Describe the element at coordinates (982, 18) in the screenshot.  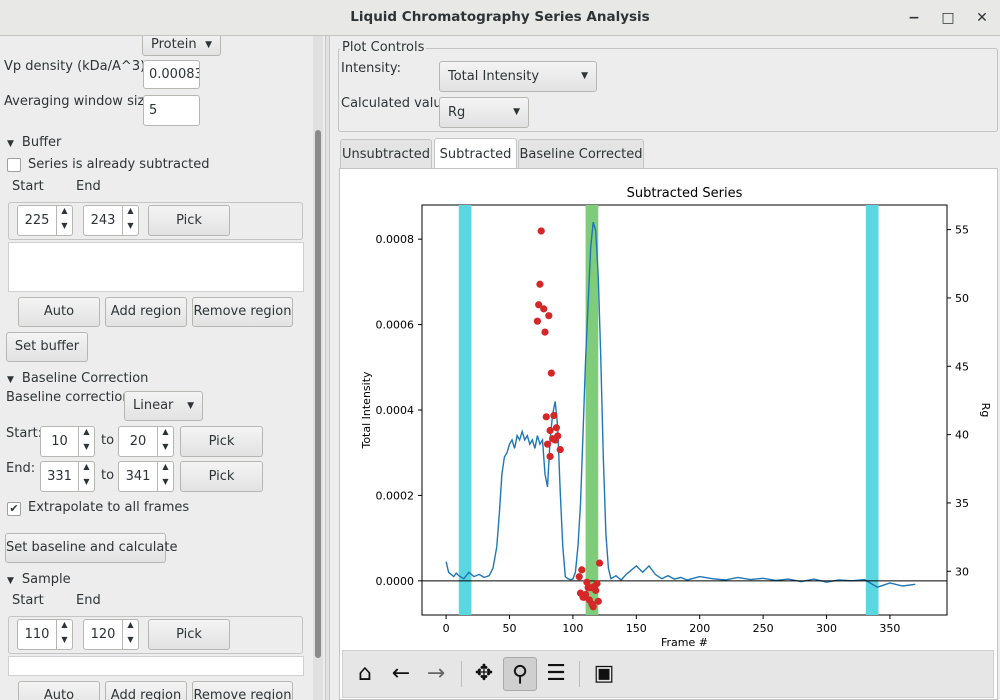
I see `close-icon: ✕` at that location.